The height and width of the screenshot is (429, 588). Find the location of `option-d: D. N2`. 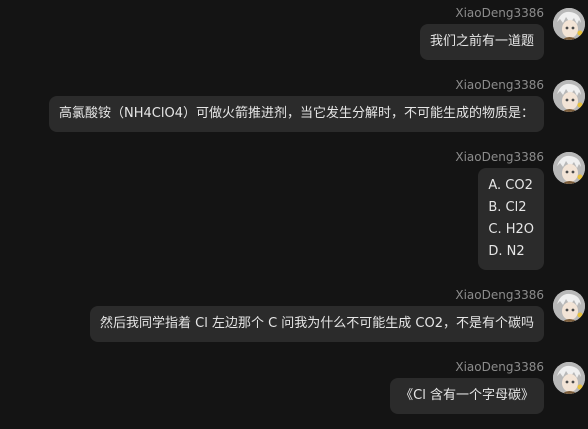

option-d: D. N2 is located at coordinates (506, 251).